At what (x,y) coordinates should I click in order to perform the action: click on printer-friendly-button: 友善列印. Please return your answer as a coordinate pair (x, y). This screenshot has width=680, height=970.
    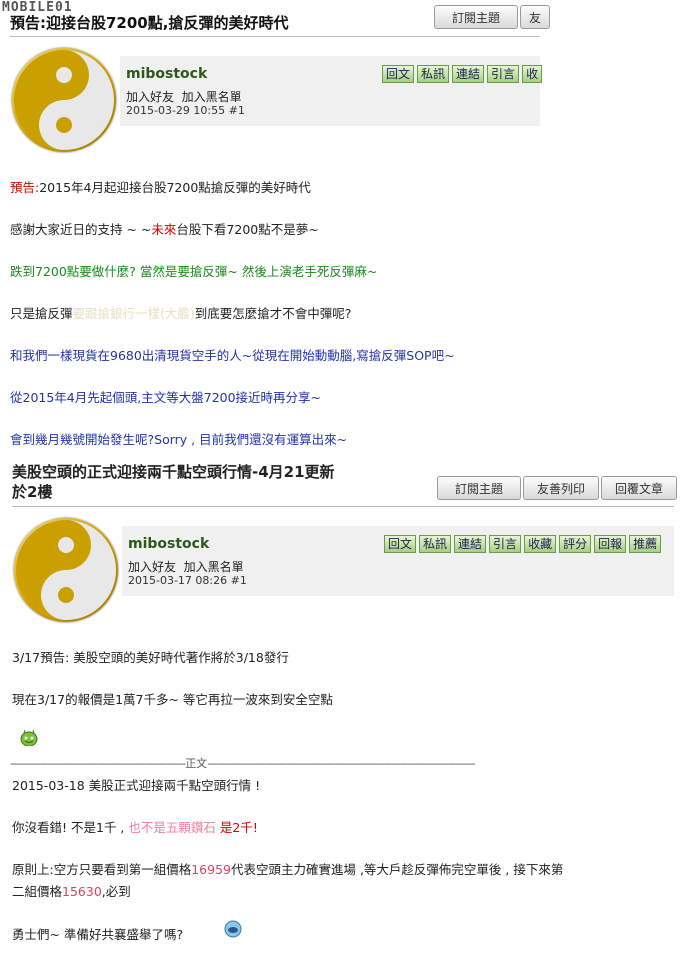
    Looking at the image, I should click on (561, 488).